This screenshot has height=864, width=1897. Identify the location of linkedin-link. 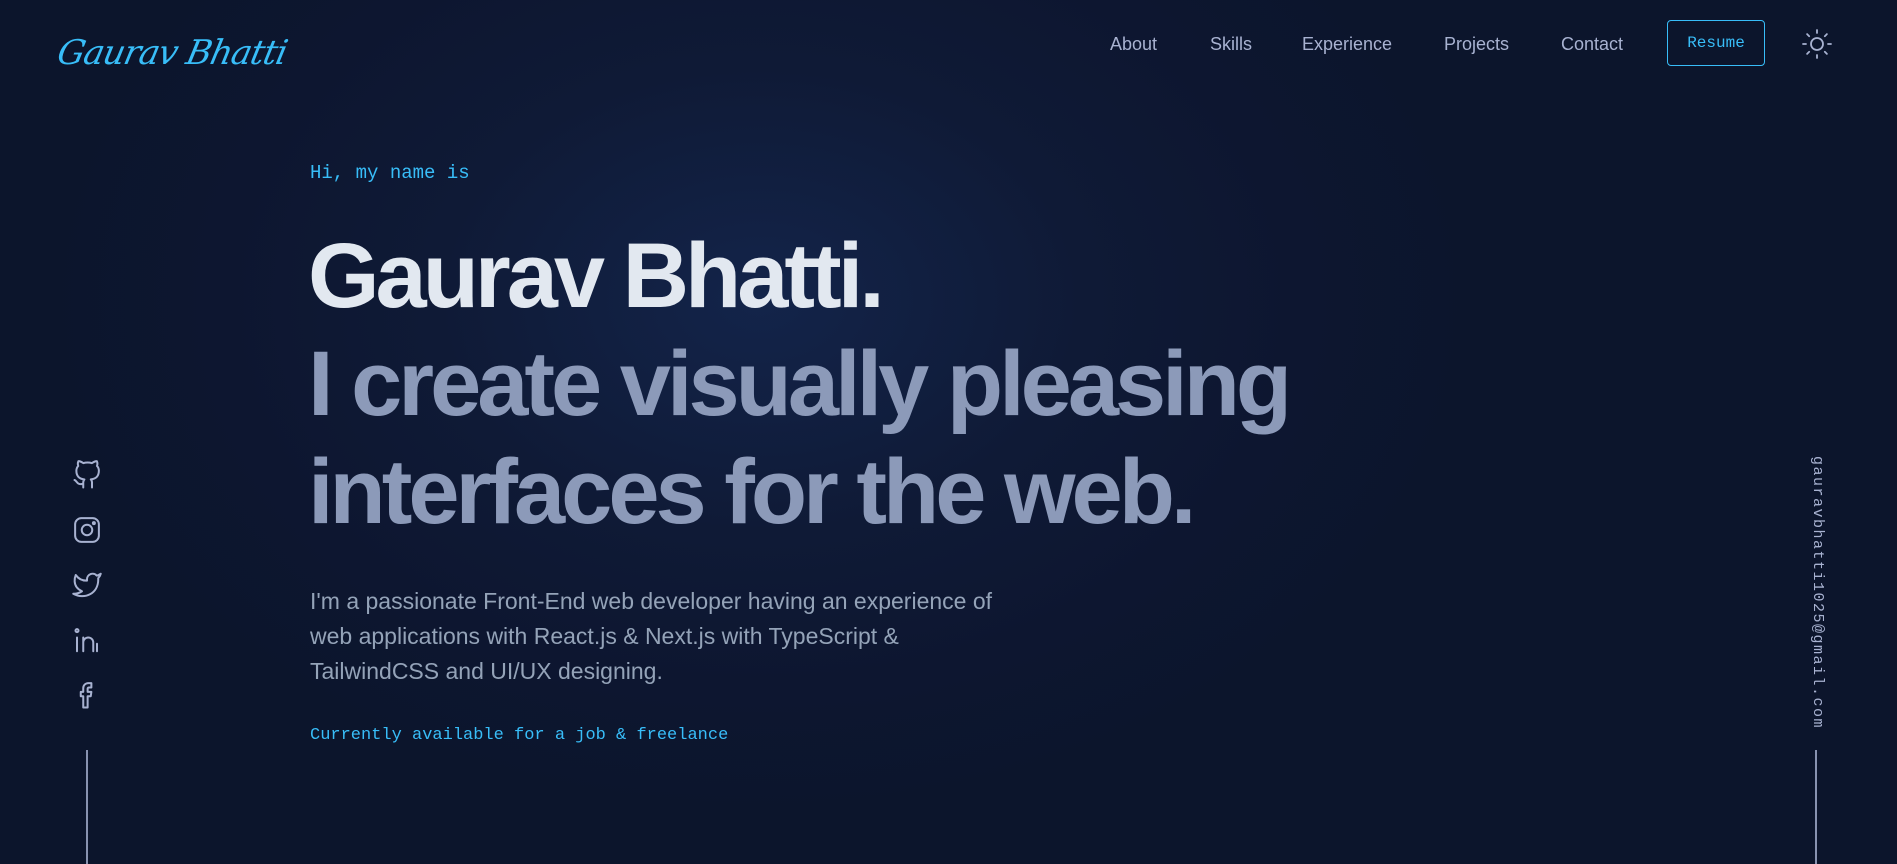
(88, 641).